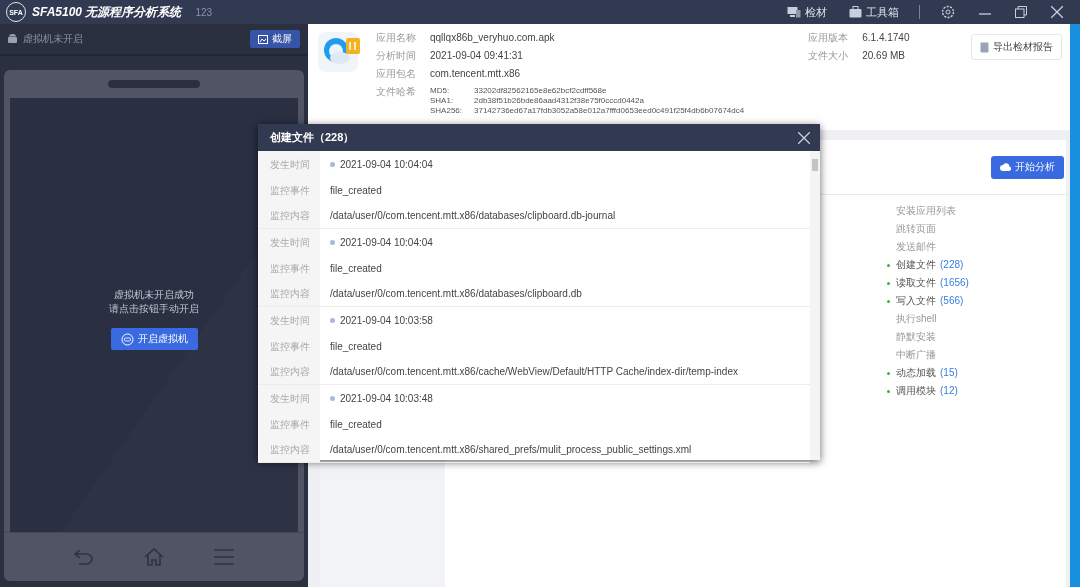 The width and height of the screenshot is (1080, 587). What do you see at coordinates (107, 12) in the screenshot?
I see `app-title: SFA5100 无源程序分析系统` at bounding box center [107, 12].